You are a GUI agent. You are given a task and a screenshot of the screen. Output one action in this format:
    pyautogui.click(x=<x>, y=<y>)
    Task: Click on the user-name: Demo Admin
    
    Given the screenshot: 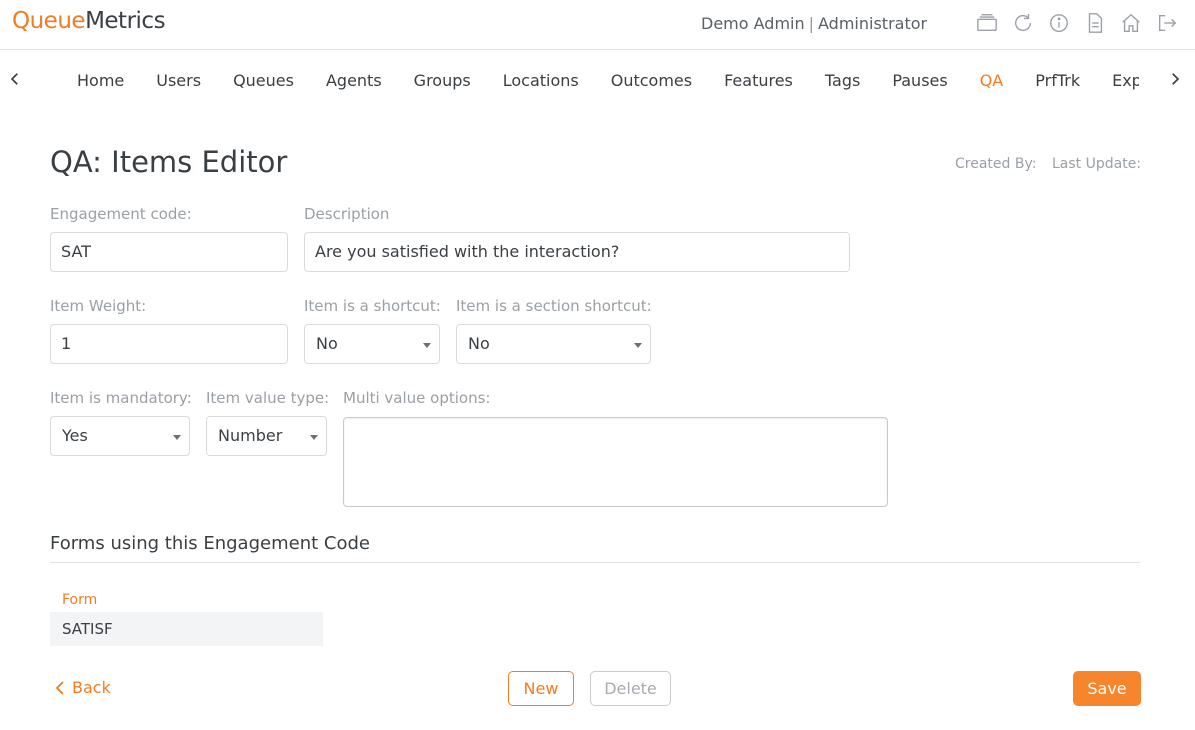 What is the action you would take?
    pyautogui.click(x=753, y=23)
    